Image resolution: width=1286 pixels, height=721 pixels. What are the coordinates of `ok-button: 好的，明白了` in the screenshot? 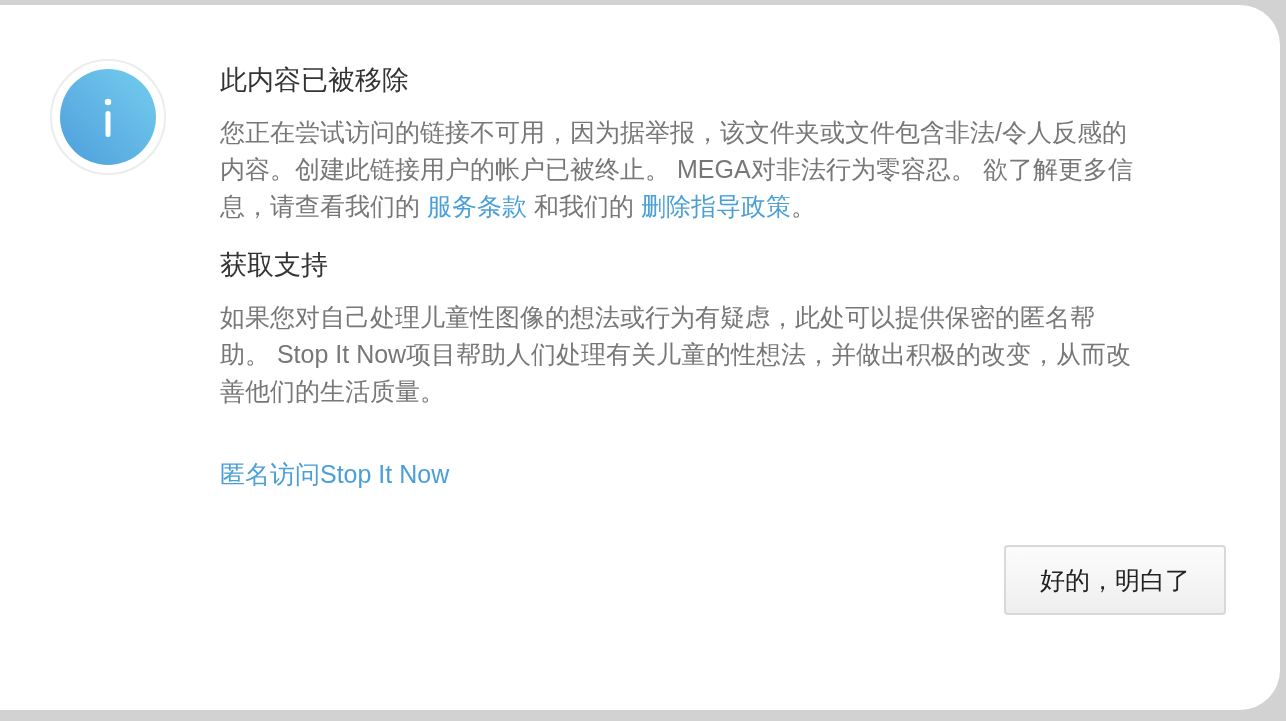 It's located at (1115, 580).